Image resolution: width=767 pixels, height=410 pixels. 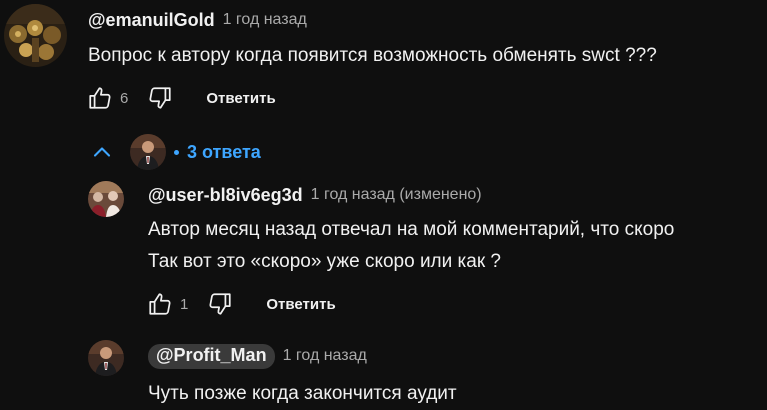 I want to click on like-count: 1, so click(x=184, y=304).